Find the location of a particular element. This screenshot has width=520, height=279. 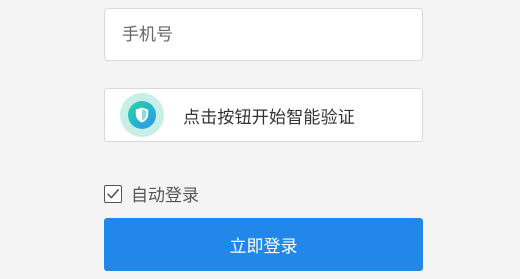

smart-verify-button: 点击按钮开始智能验证 is located at coordinates (263, 115).